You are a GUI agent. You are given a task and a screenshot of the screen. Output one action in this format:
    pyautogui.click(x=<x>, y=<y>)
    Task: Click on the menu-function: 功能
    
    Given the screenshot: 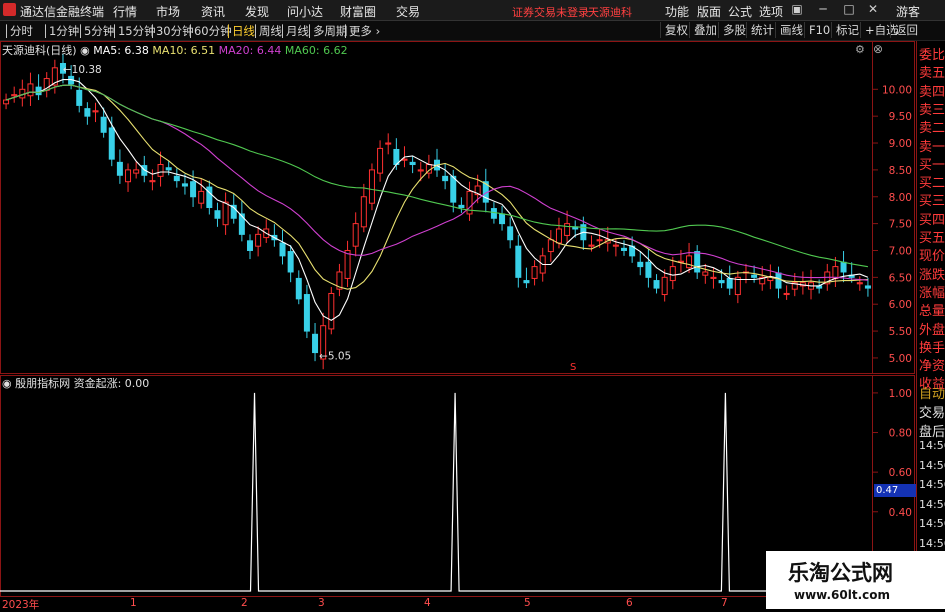 What is the action you would take?
    pyautogui.click(x=677, y=11)
    